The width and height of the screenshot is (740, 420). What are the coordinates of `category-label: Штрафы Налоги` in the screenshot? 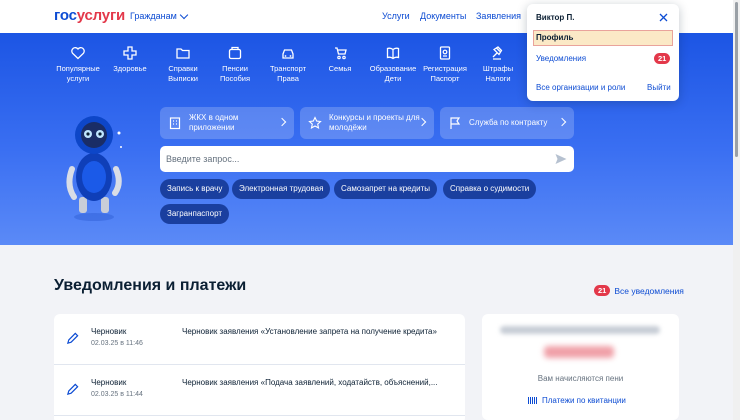 It's located at (498, 73).